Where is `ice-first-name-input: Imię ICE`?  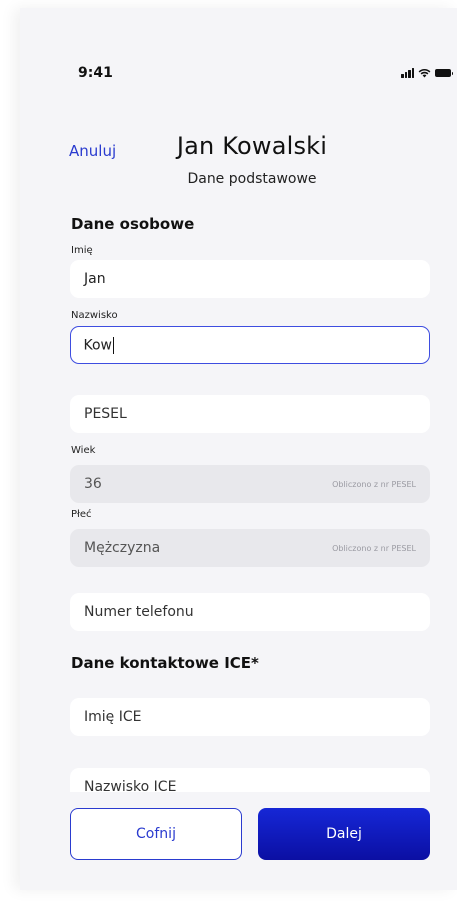 ice-first-name-input: Imię ICE is located at coordinates (250, 717).